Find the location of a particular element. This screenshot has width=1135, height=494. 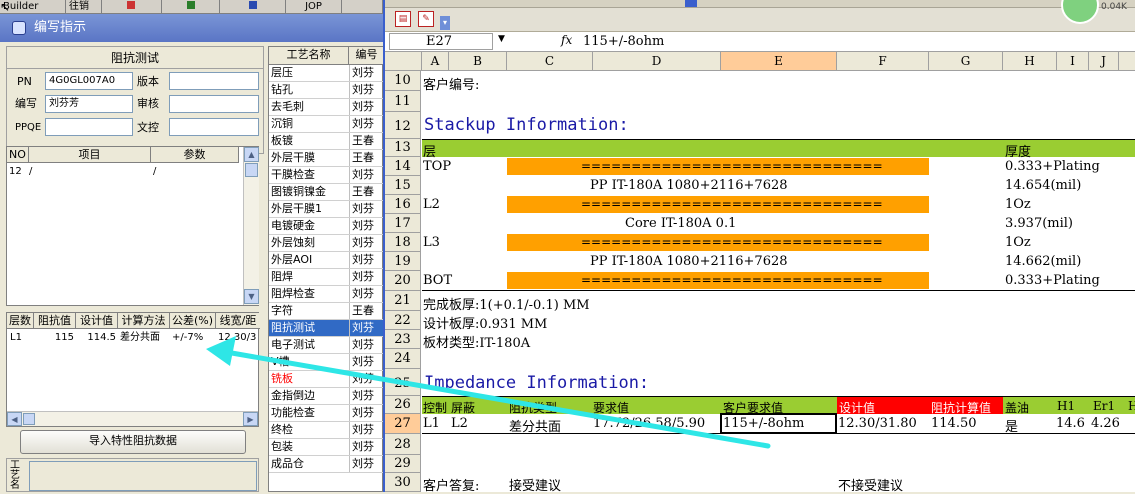

annotation-arrow is located at coordinates (488, 392).